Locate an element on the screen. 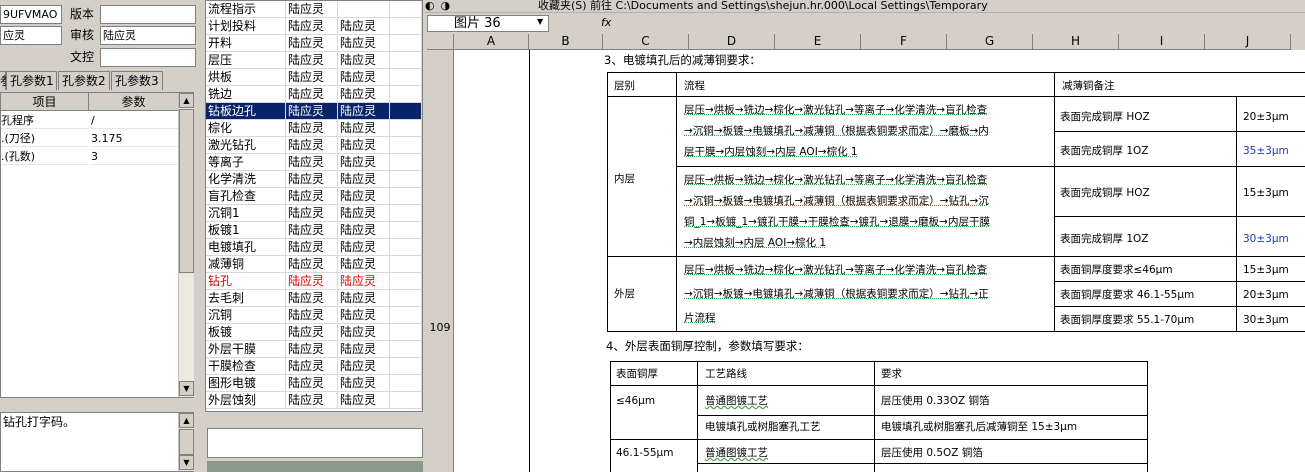 This screenshot has width=1305, height=472. forward-icon: ◑ is located at coordinates (448, 6).